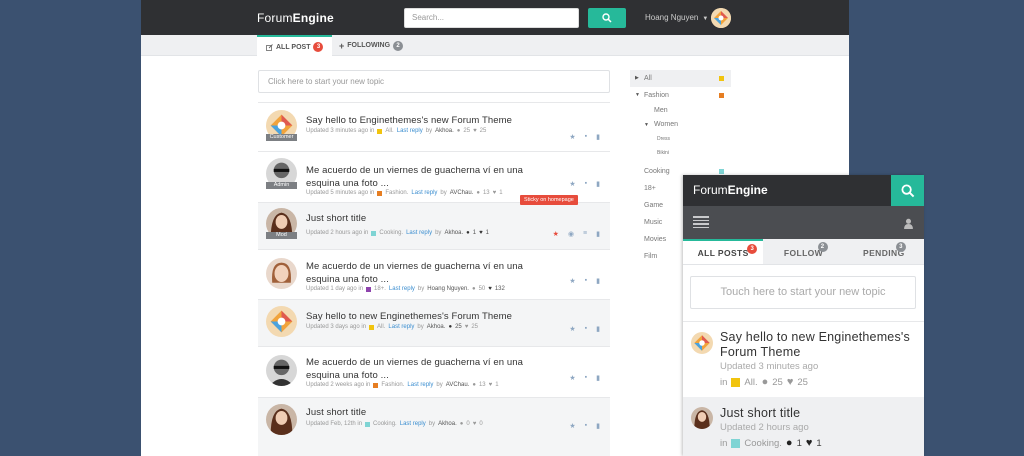 Image resolution: width=1024 pixels, height=456 pixels. I want to click on tab-following: + FOLLOWING 2, so click(371, 45).